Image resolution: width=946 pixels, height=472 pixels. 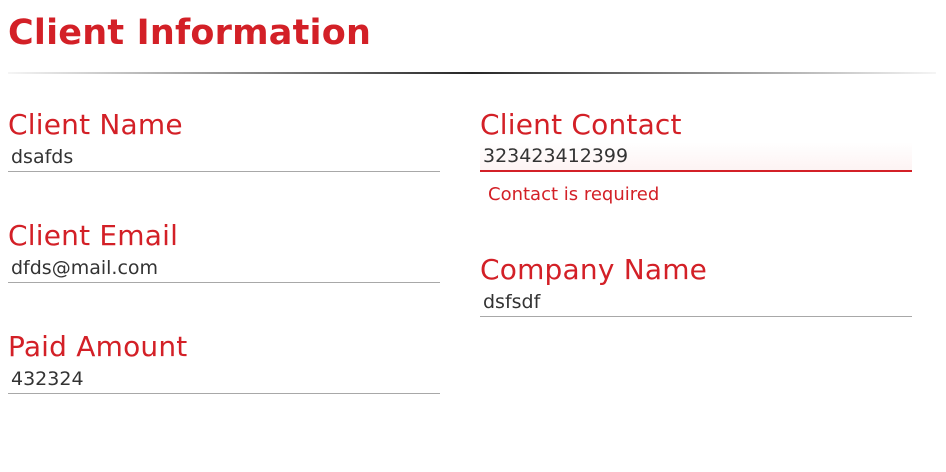 I want to click on company-name-label: Company Name, so click(x=594, y=269).